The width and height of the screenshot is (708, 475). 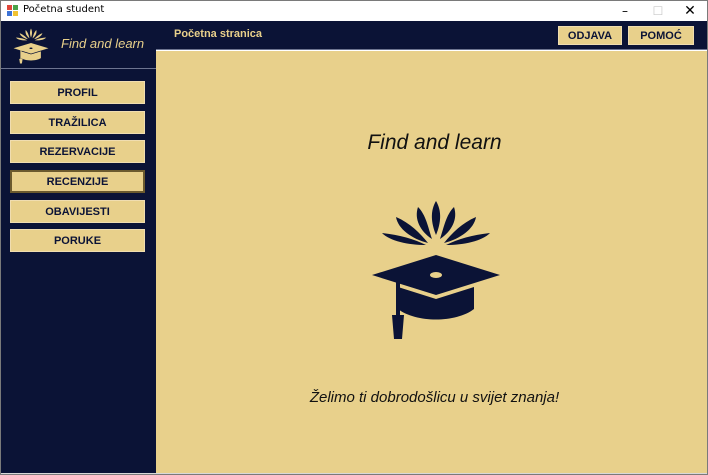 What do you see at coordinates (590, 35) in the screenshot?
I see `logout-button: ODJAVA` at bounding box center [590, 35].